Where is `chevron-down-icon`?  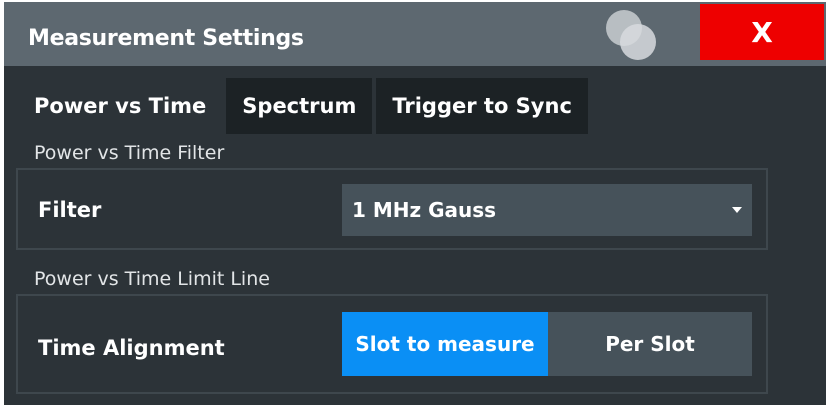
chevron-down-icon is located at coordinates (737, 210).